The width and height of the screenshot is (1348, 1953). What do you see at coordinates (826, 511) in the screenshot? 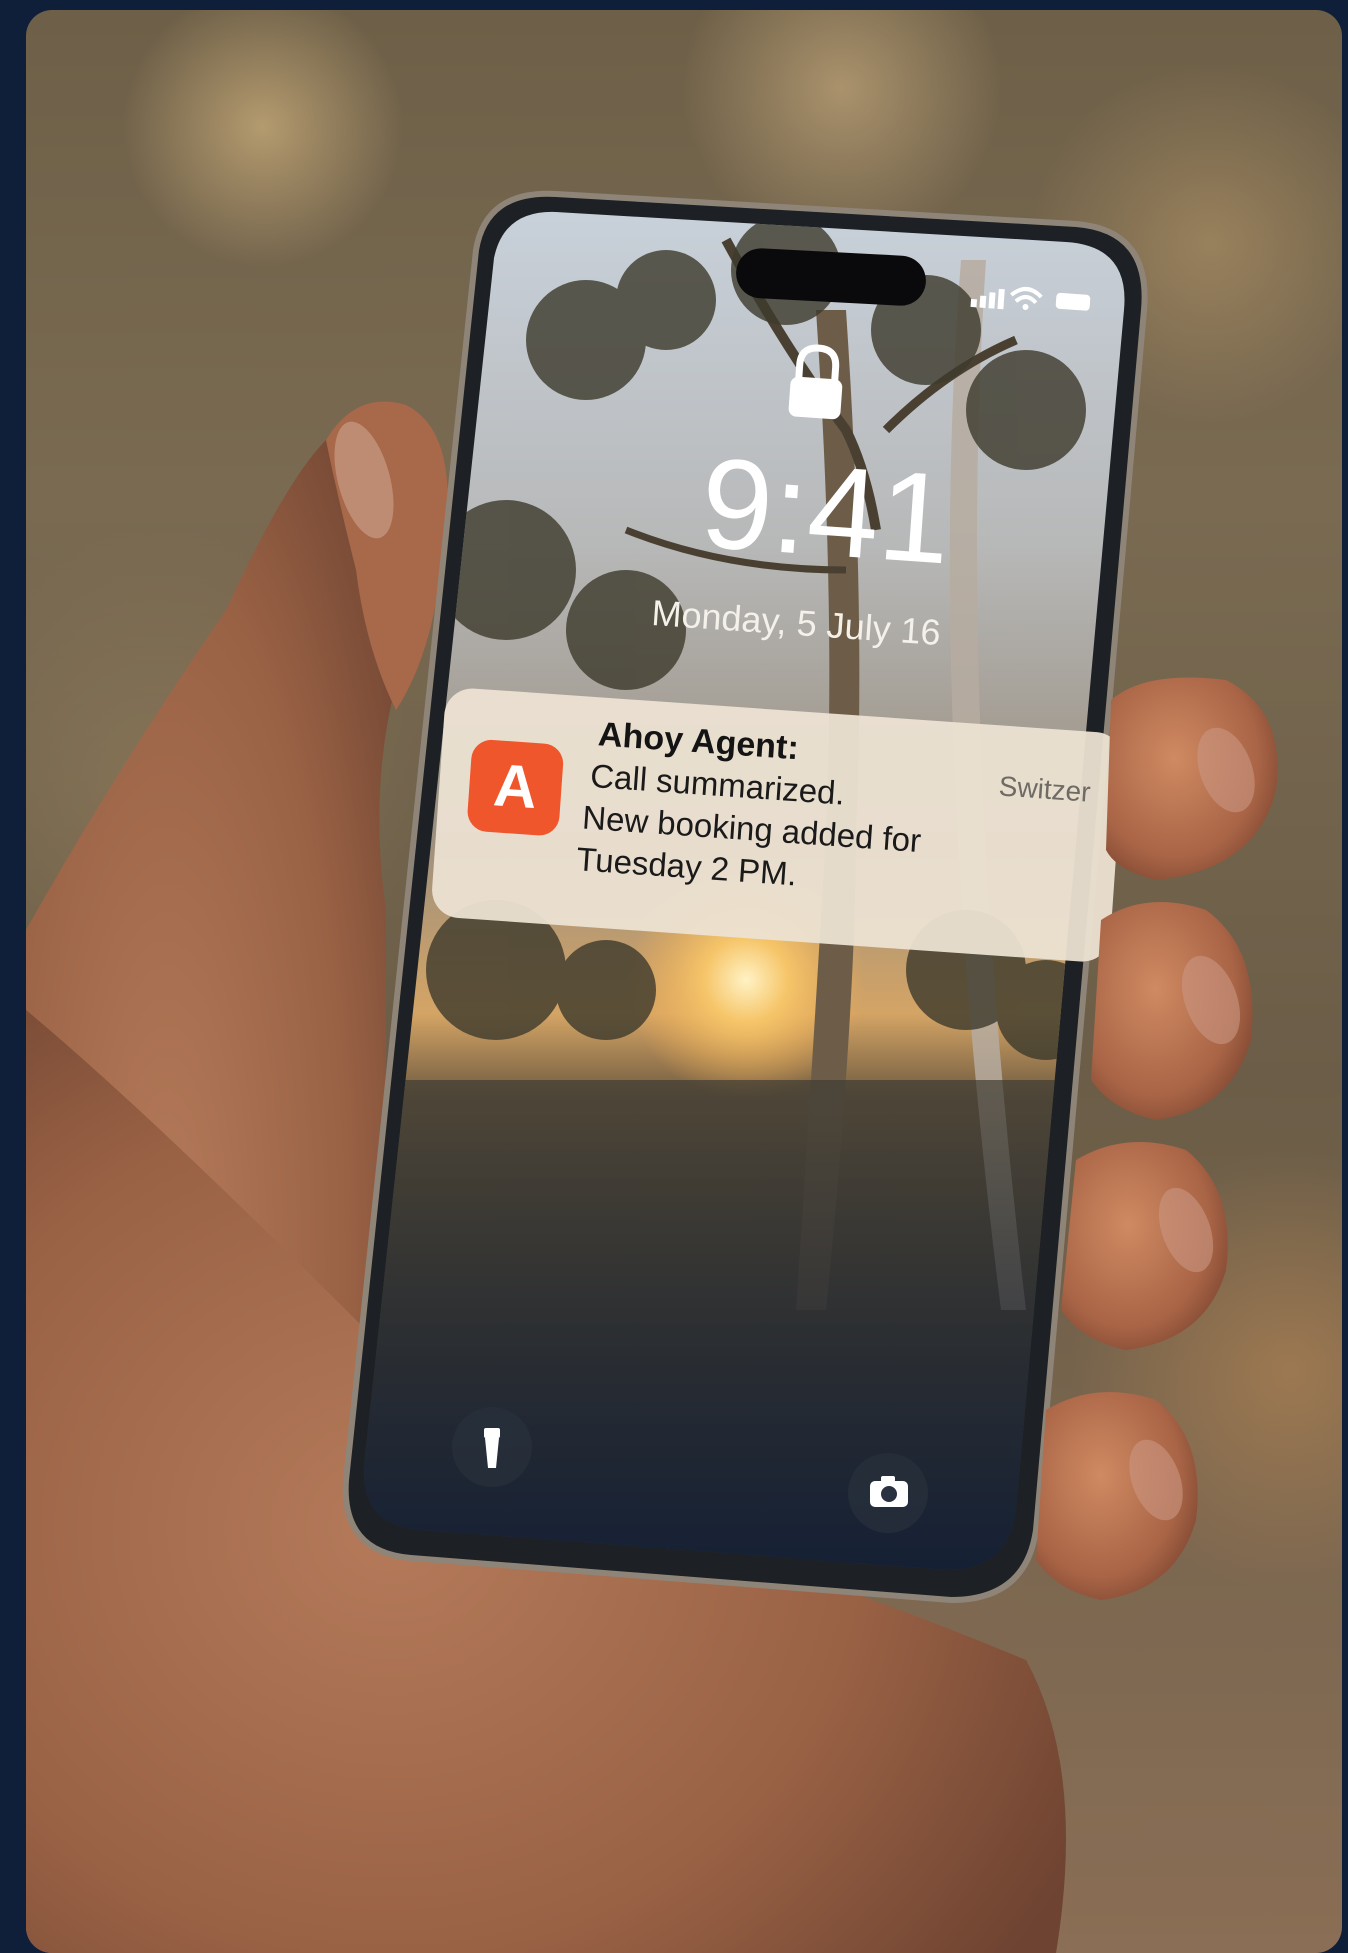
I see `lockscreen-time: 9:41` at bounding box center [826, 511].